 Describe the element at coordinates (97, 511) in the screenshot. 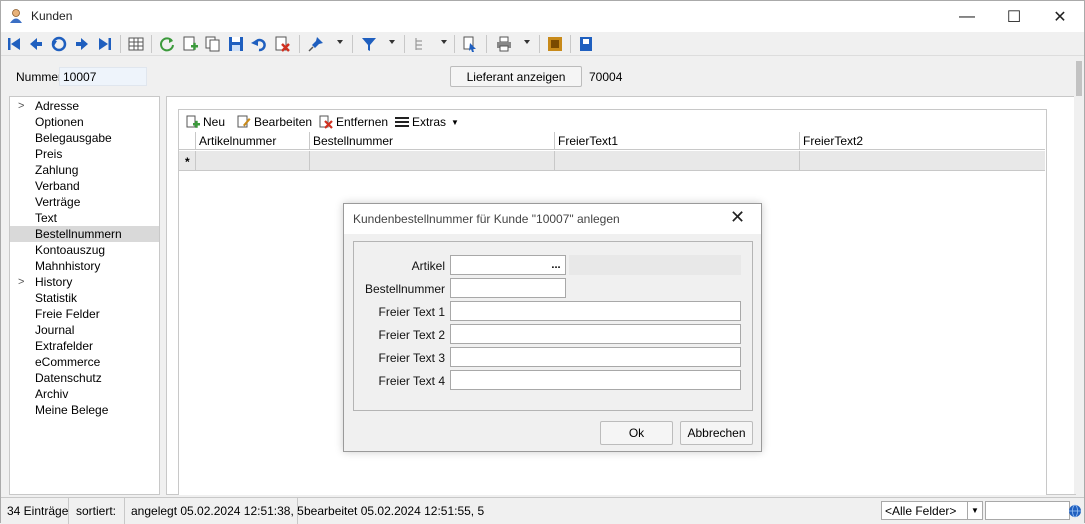

I see `sort-status: sortiert:` at that location.